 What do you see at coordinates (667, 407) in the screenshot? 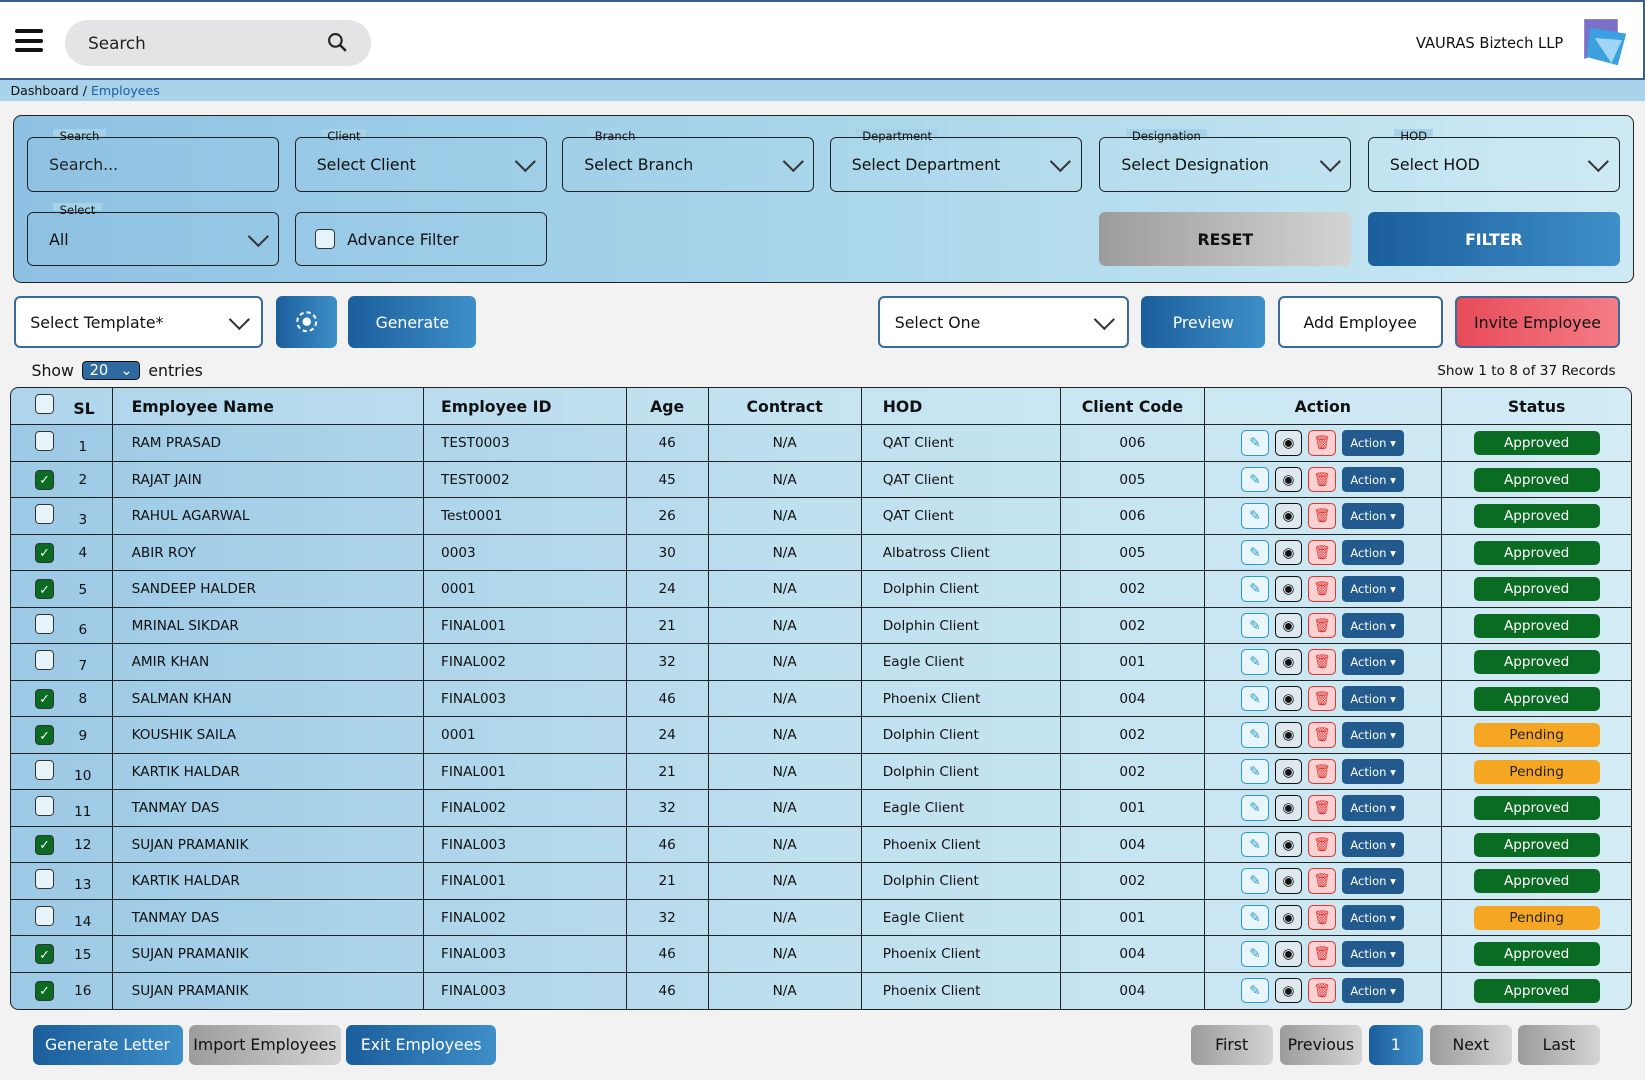
I see `header-age: Age` at bounding box center [667, 407].